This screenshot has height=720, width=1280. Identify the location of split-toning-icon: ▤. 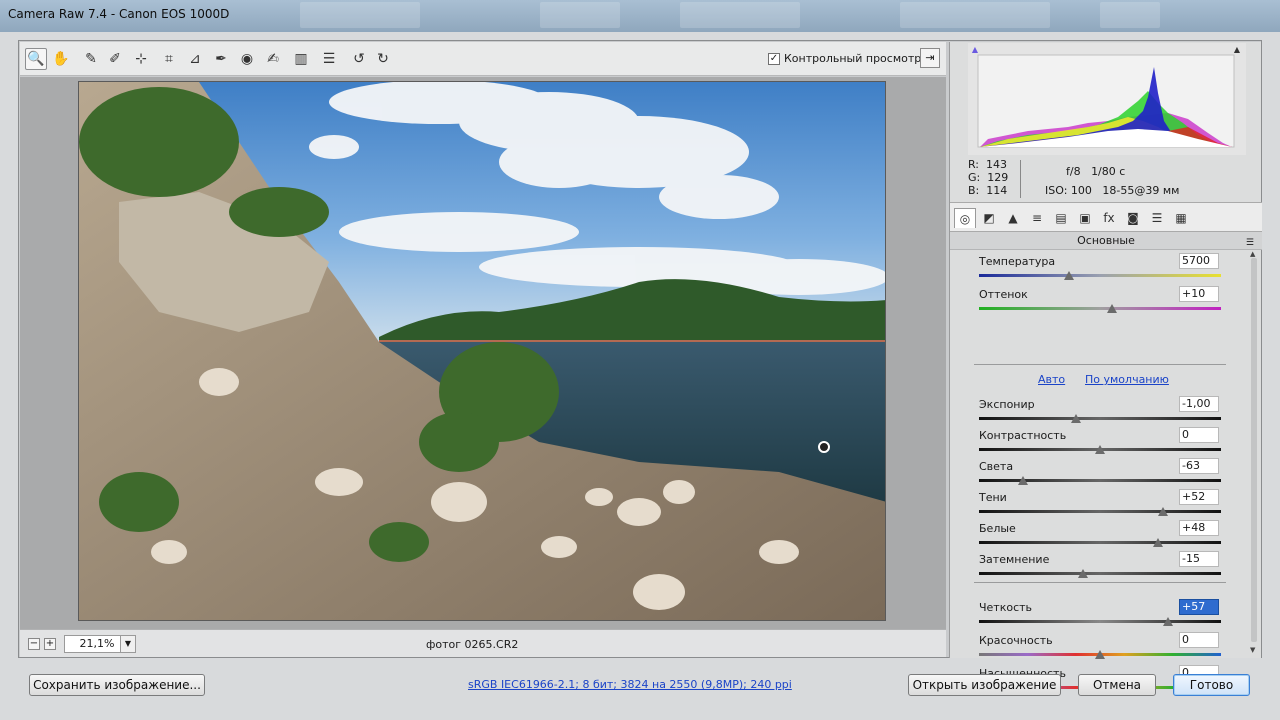
(1061, 218).